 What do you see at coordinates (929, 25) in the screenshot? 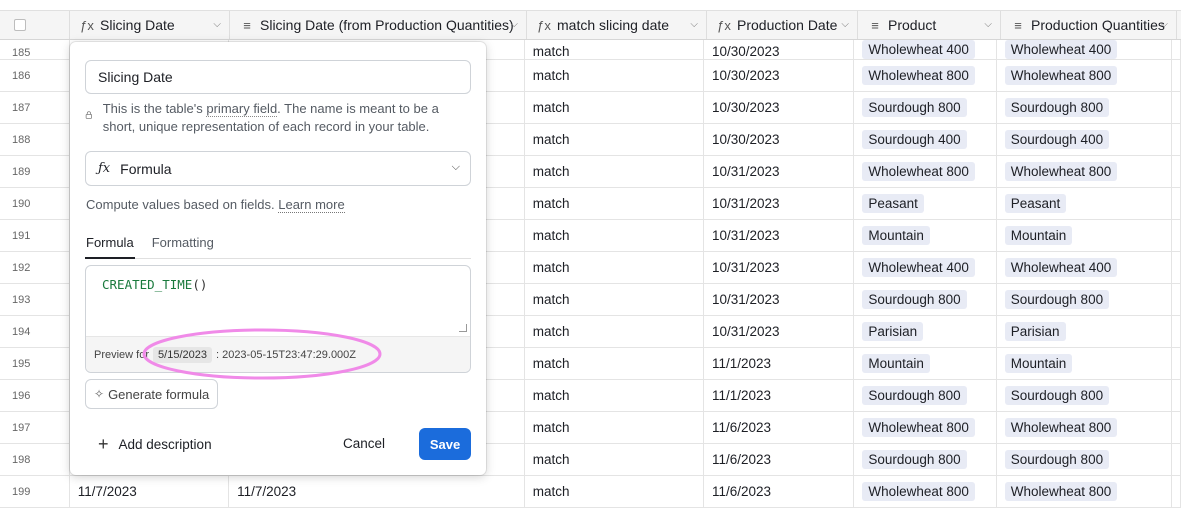
I see `column-header-product: ≡ Product ⌵` at bounding box center [929, 25].